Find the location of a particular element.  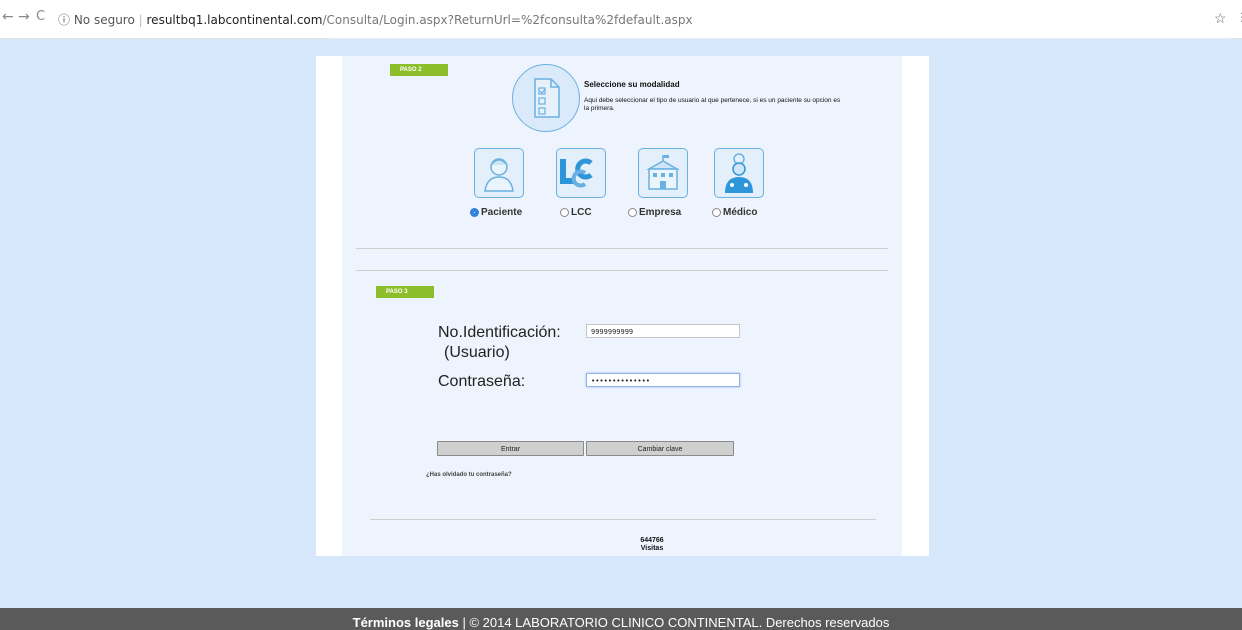

radio-lcc: LCC is located at coordinates (576, 212).